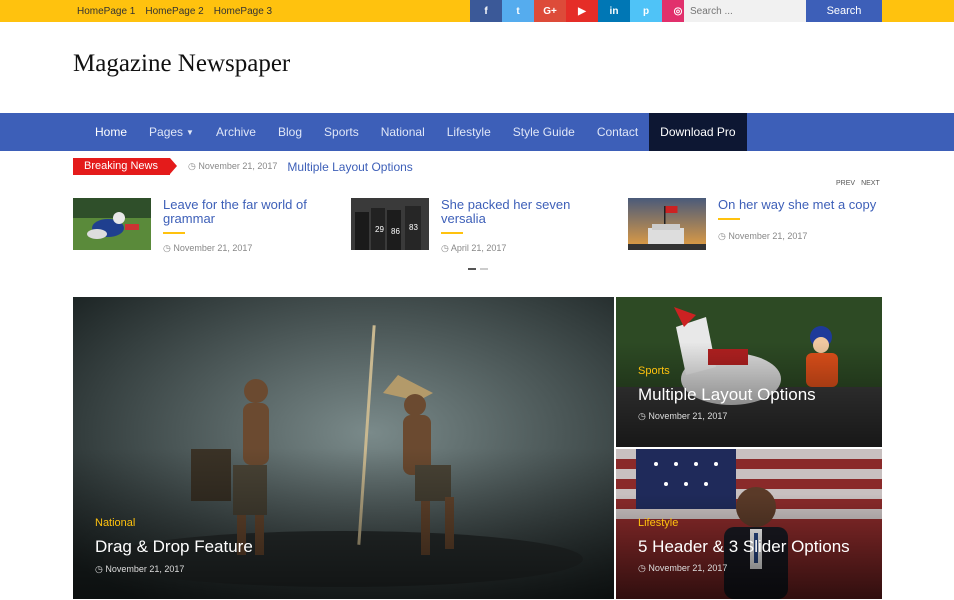 Image resolution: width=954 pixels, height=600 pixels. Describe the element at coordinates (518, 11) in the screenshot. I see `twitter-icon: t` at that location.